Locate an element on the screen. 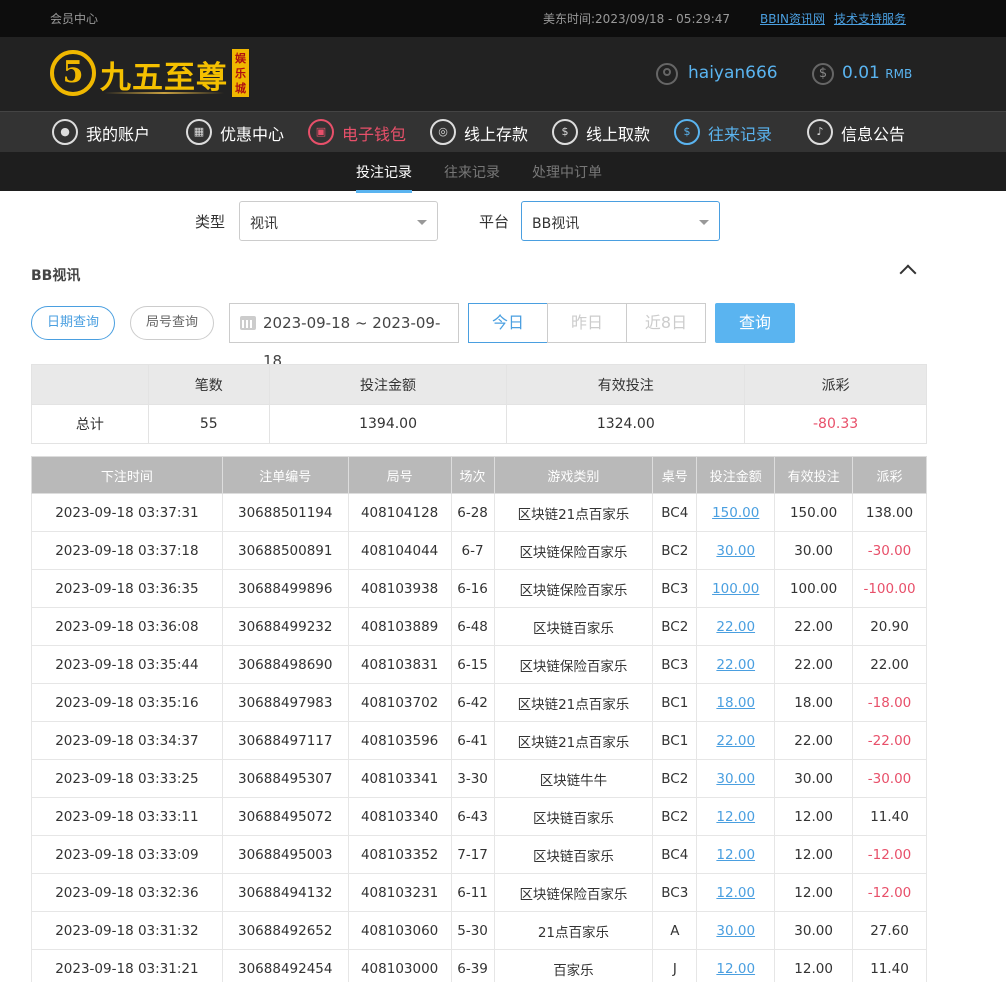  cell-order-no: 30688501194 is located at coordinates (285, 512).